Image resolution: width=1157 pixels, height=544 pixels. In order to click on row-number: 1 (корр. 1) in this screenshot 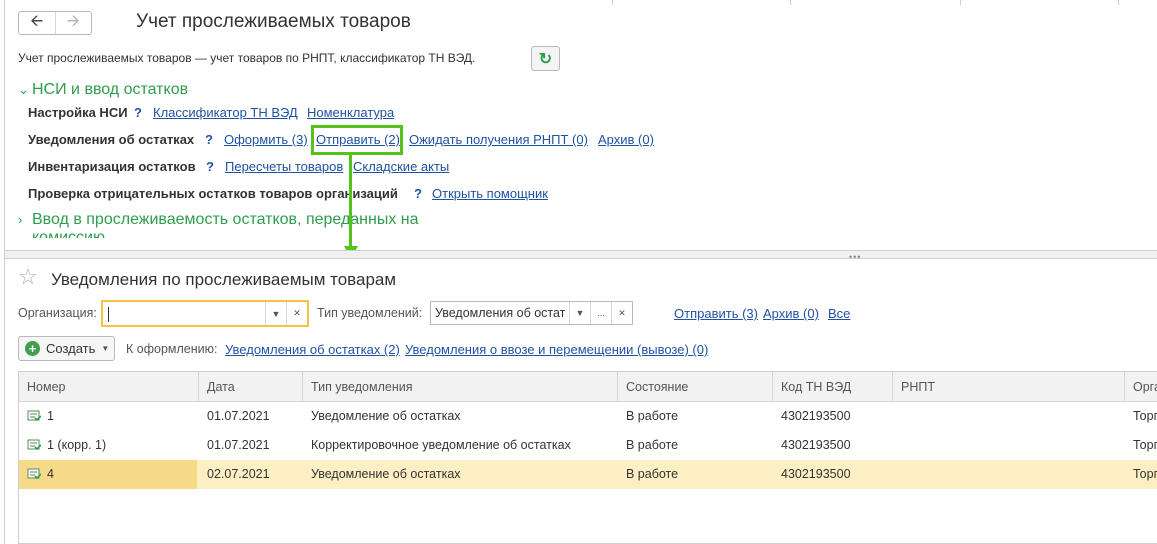, I will do `click(77, 445)`.